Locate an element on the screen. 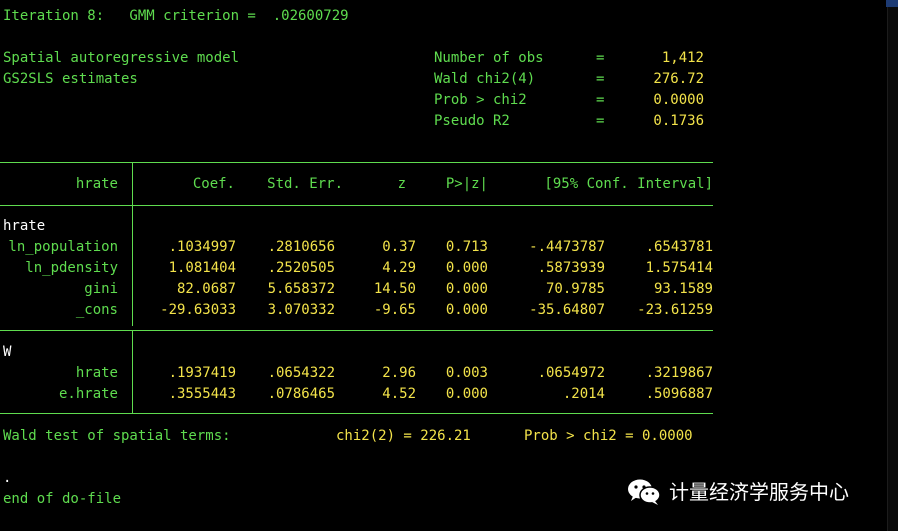  row-label: gini is located at coordinates (101, 289).